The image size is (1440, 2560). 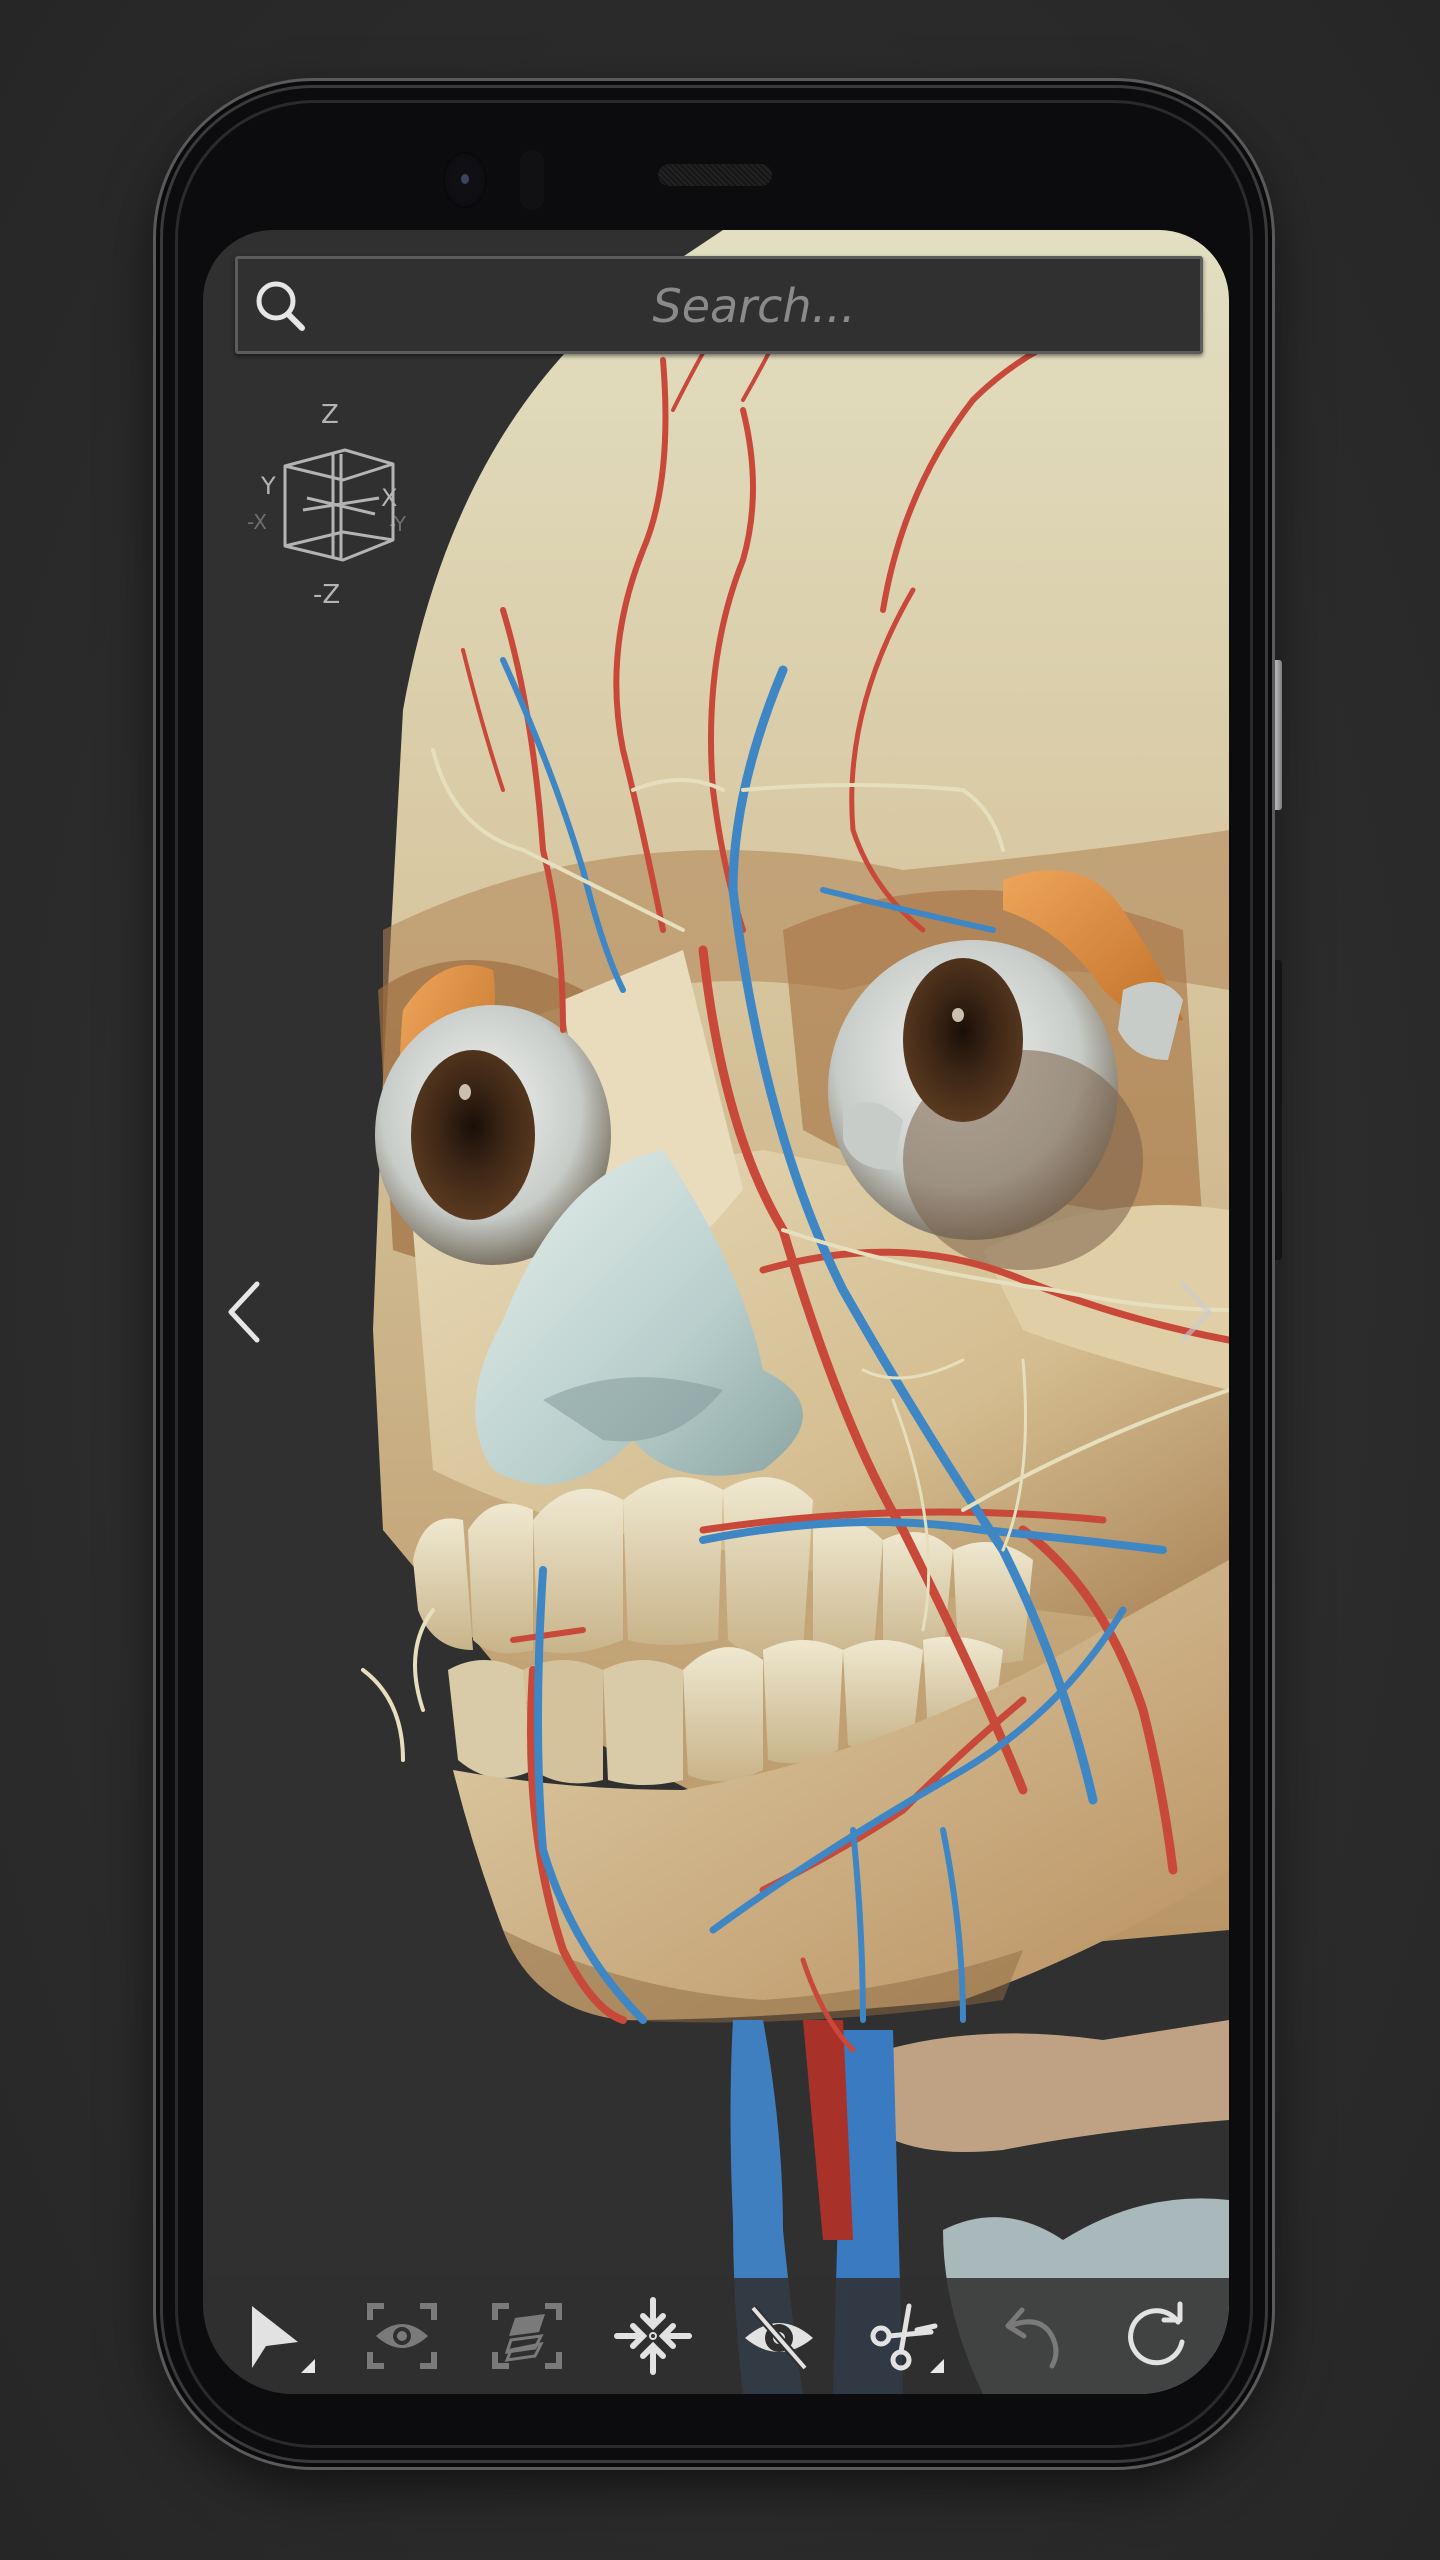 What do you see at coordinates (754, 306) in the screenshot?
I see `search-input` at bounding box center [754, 306].